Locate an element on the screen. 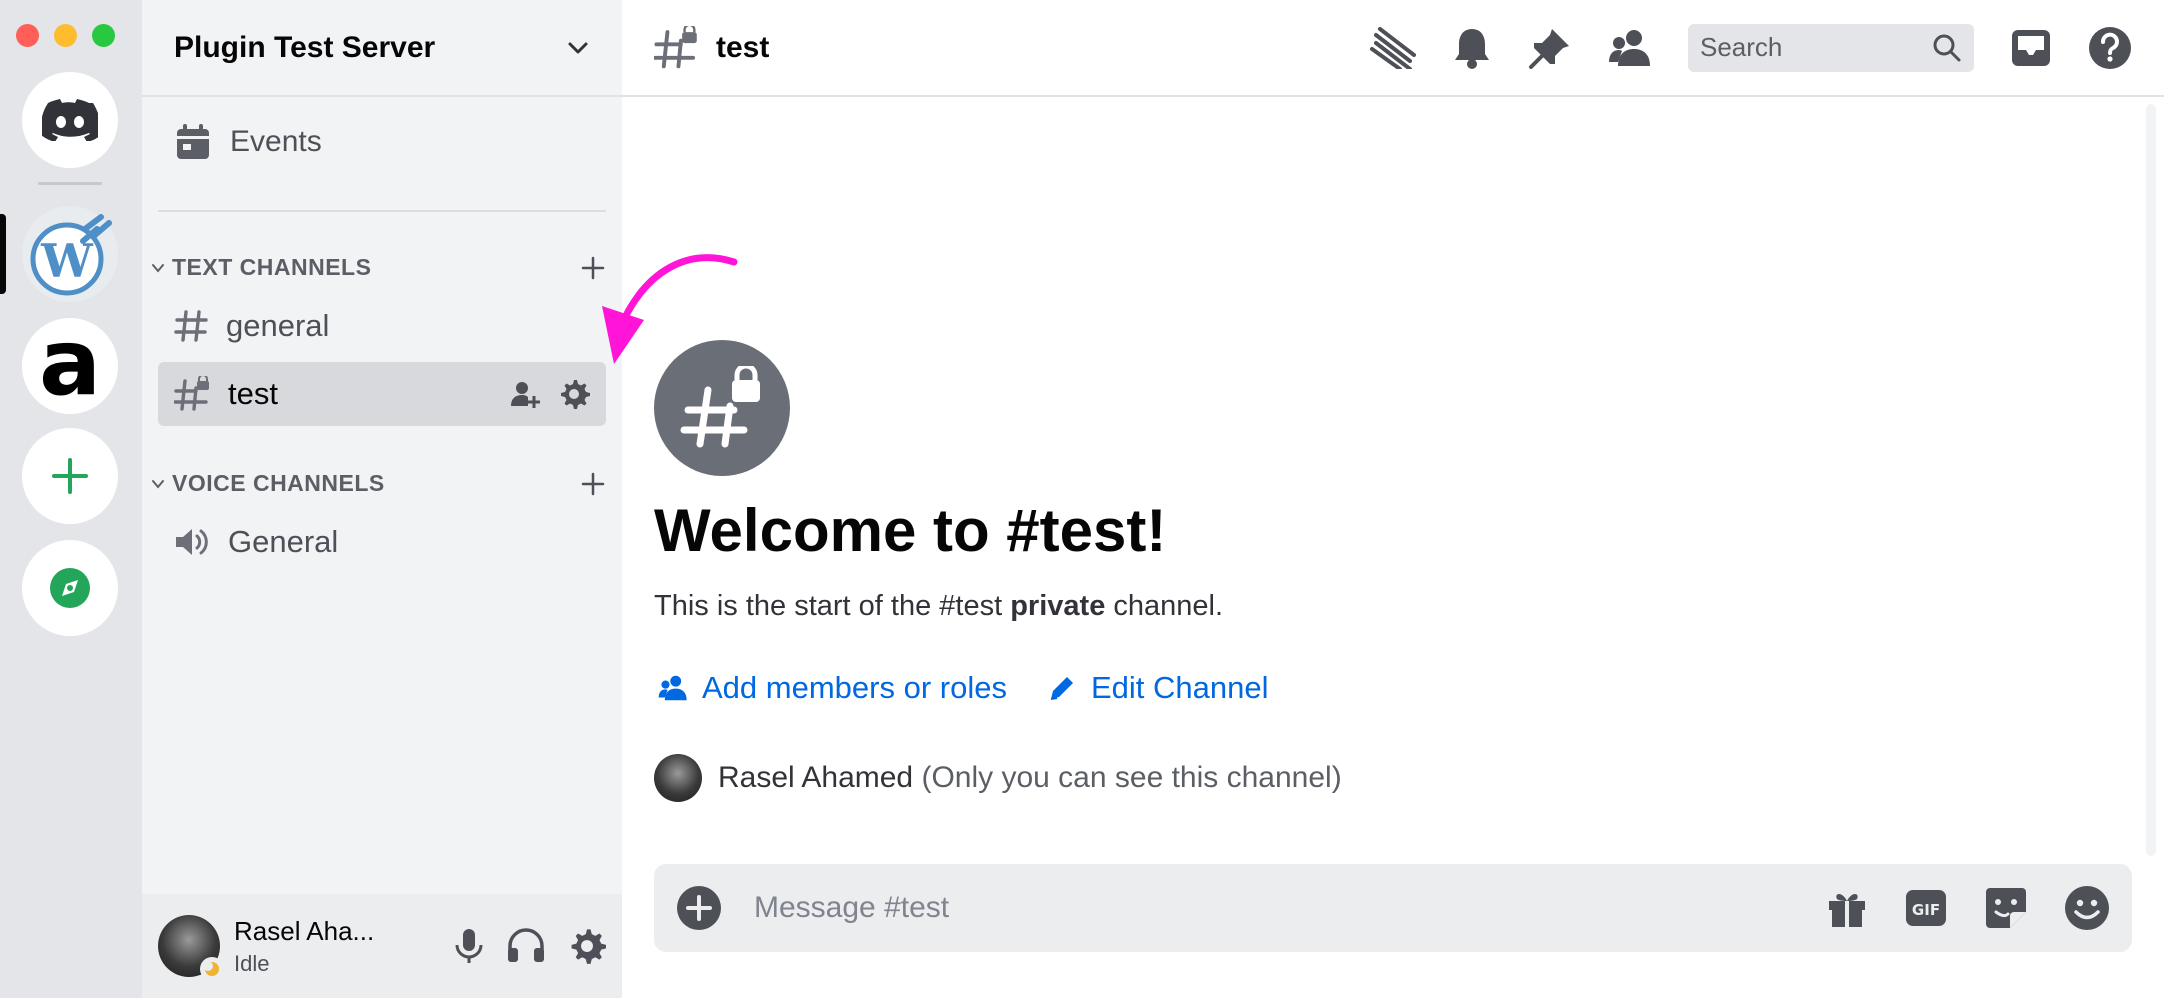 Image resolution: width=2164 pixels, height=998 pixels. attach-plus-icon is located at coordinates (699, 908).